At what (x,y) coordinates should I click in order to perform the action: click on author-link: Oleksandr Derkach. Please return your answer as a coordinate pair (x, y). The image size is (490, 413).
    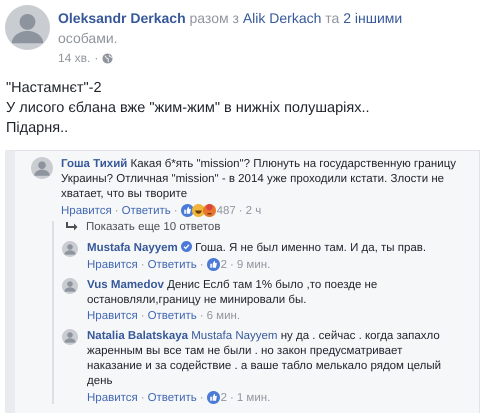
    Looking at the image, I should click on (122, 18).